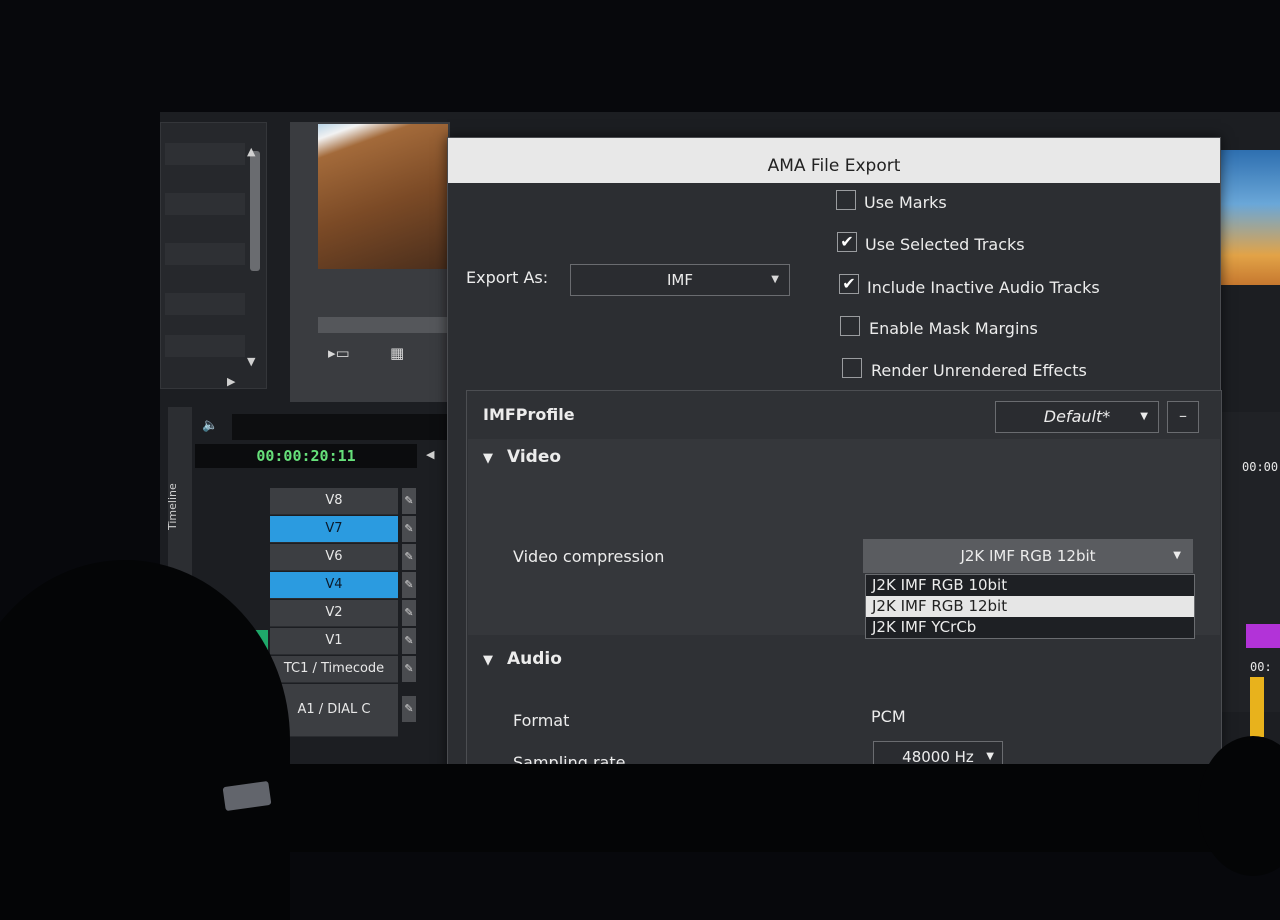 The height and width of the screenshot is (920, 1280). I want to click on profile-preset-select: Default* ▼, so click(1077, 417).